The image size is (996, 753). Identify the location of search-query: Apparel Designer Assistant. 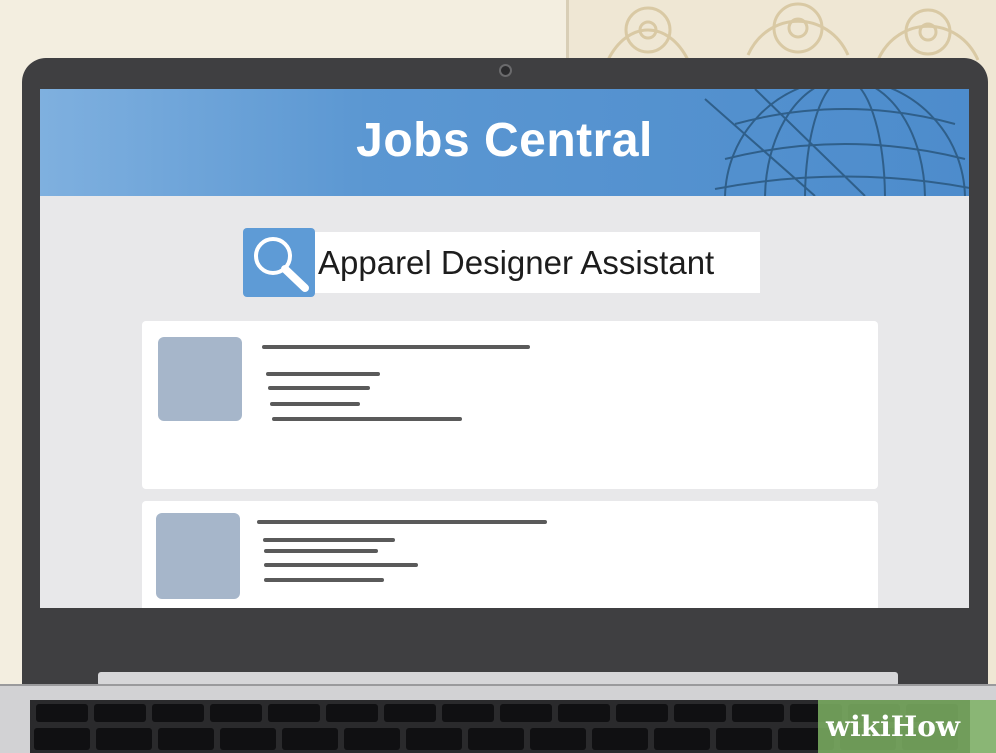
(516, 263).